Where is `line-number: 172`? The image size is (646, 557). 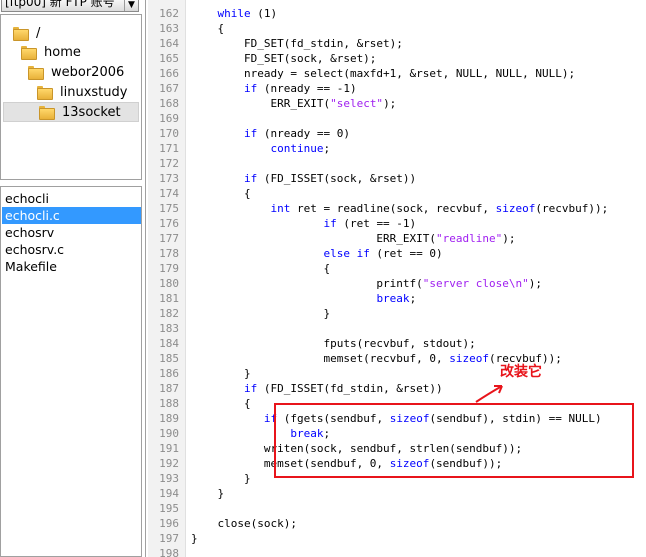 line-number: 172 is located at coordinates (169, 163).